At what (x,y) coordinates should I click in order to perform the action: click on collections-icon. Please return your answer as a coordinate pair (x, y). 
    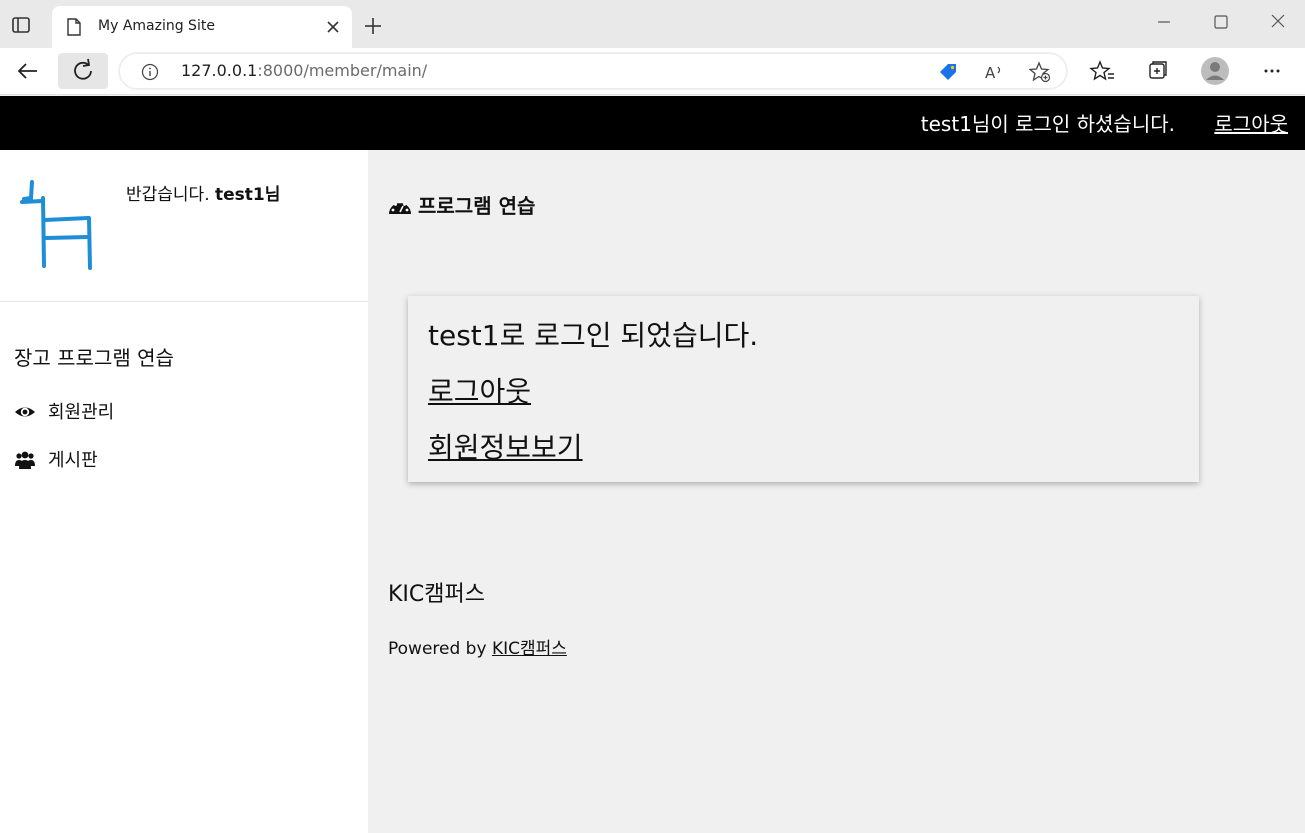
    Looking at the image, I should click on (1158, 71).